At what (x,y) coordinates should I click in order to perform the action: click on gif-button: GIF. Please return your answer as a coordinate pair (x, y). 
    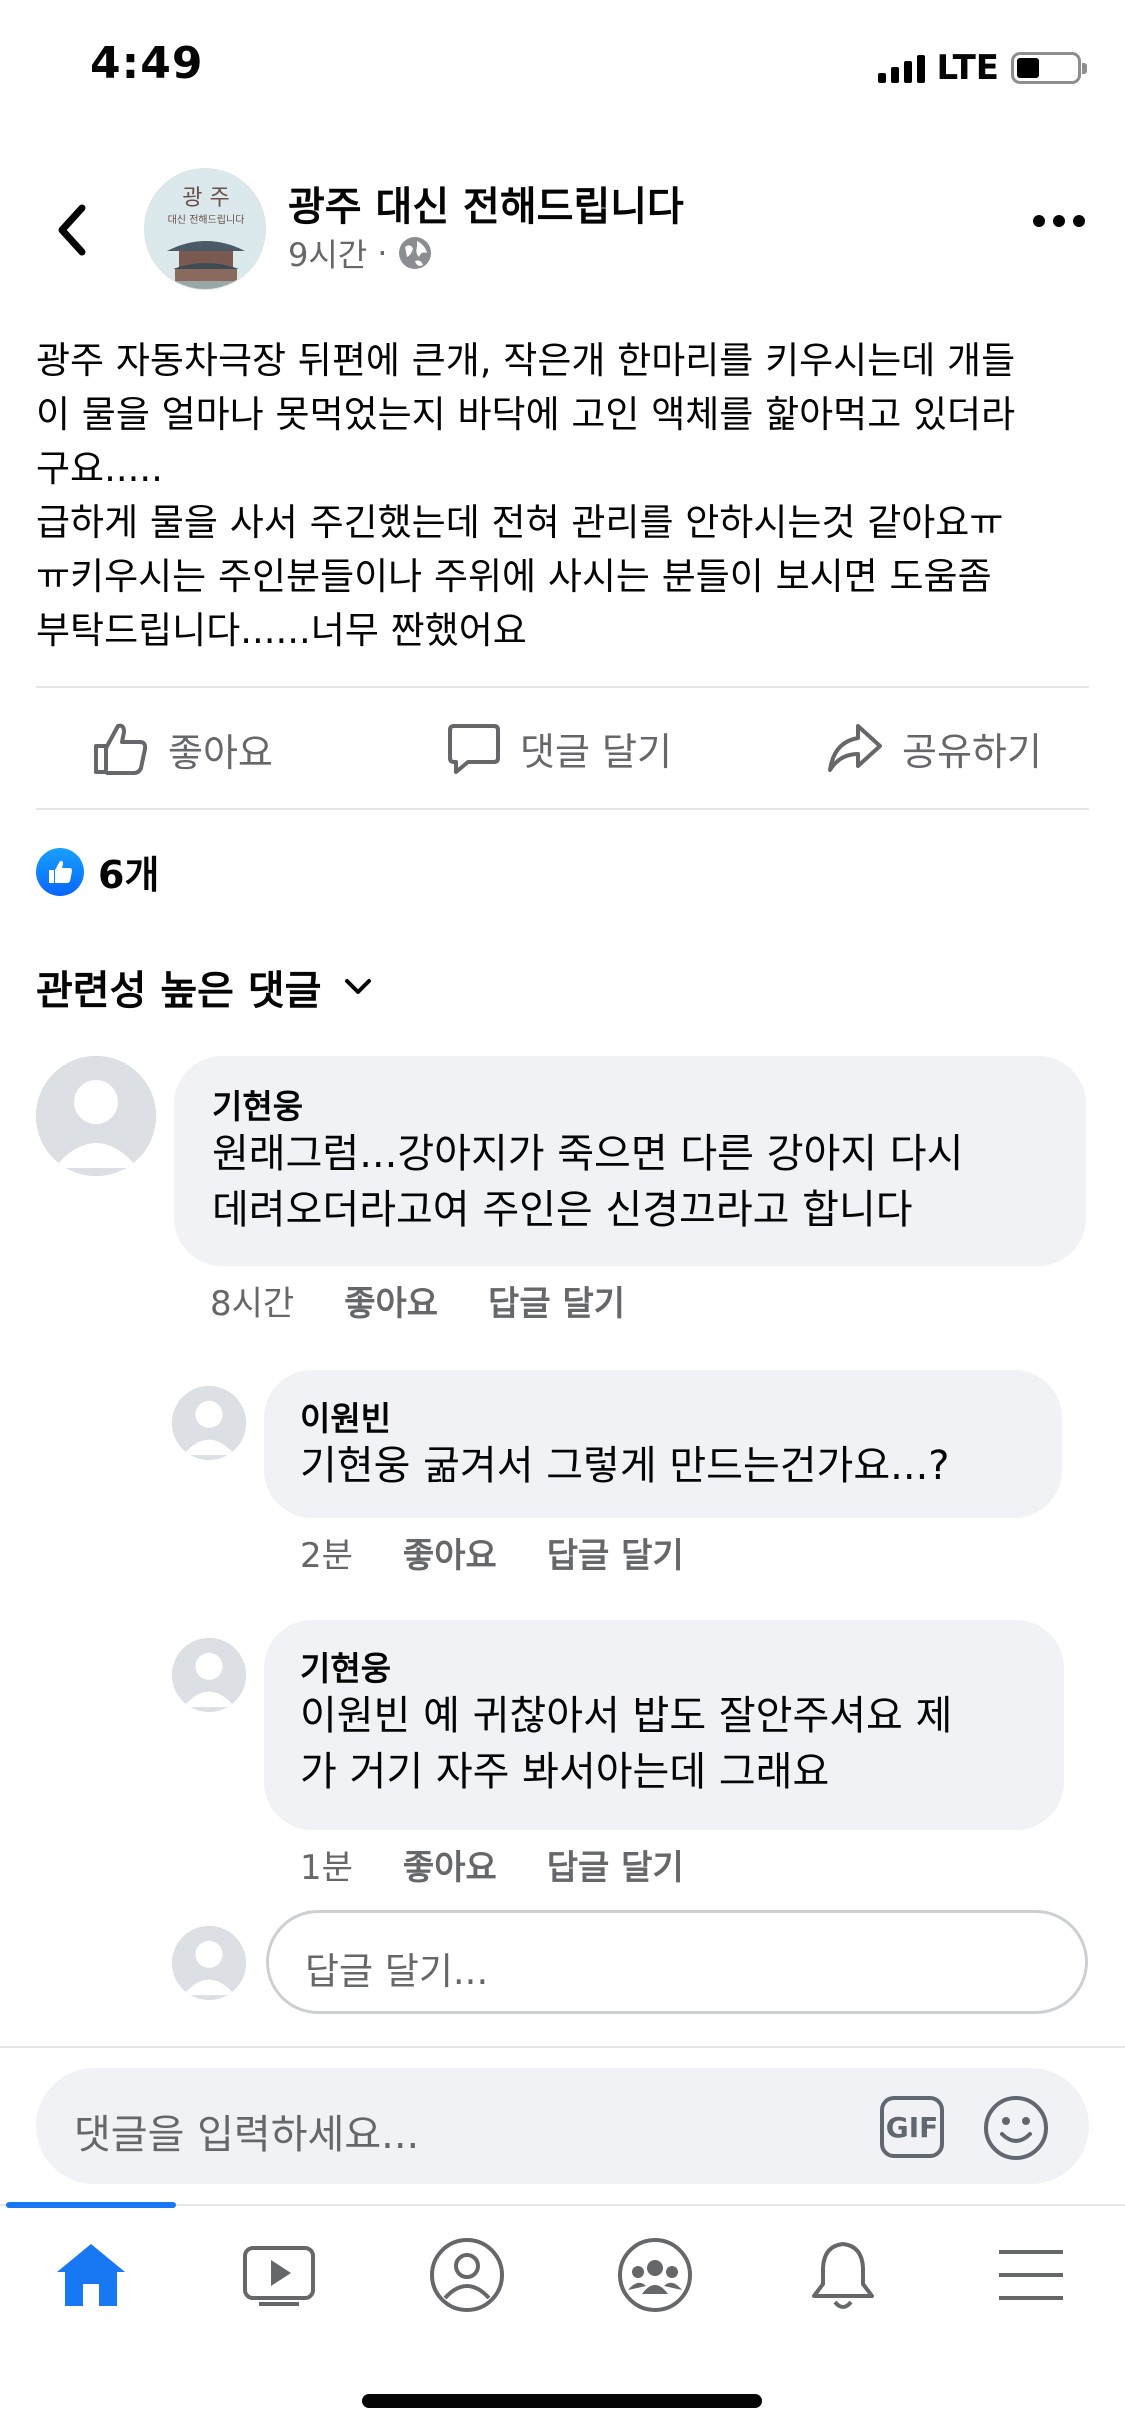
    Looking at the image, I should click on (912, 2127).